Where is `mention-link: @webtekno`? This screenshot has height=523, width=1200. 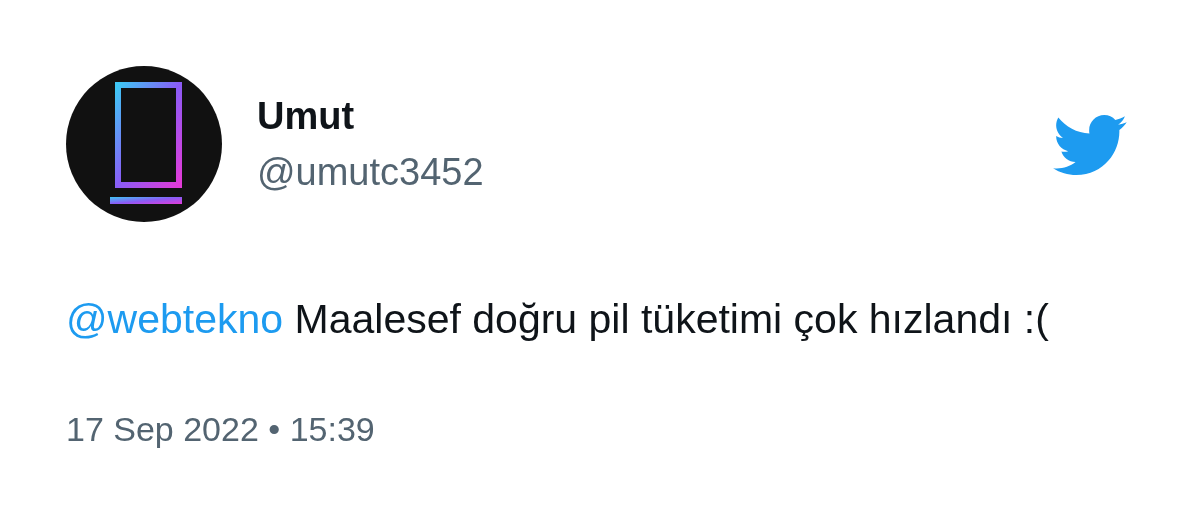 mention-link: @webtekno is located at coordinates (175, 319).